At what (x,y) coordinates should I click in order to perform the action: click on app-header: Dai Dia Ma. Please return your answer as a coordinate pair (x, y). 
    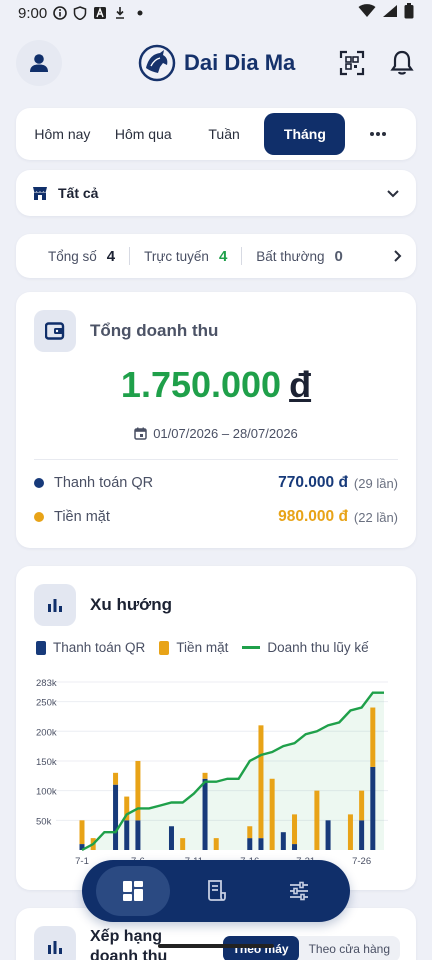
    Looking at the image, I should click on (216, 63).